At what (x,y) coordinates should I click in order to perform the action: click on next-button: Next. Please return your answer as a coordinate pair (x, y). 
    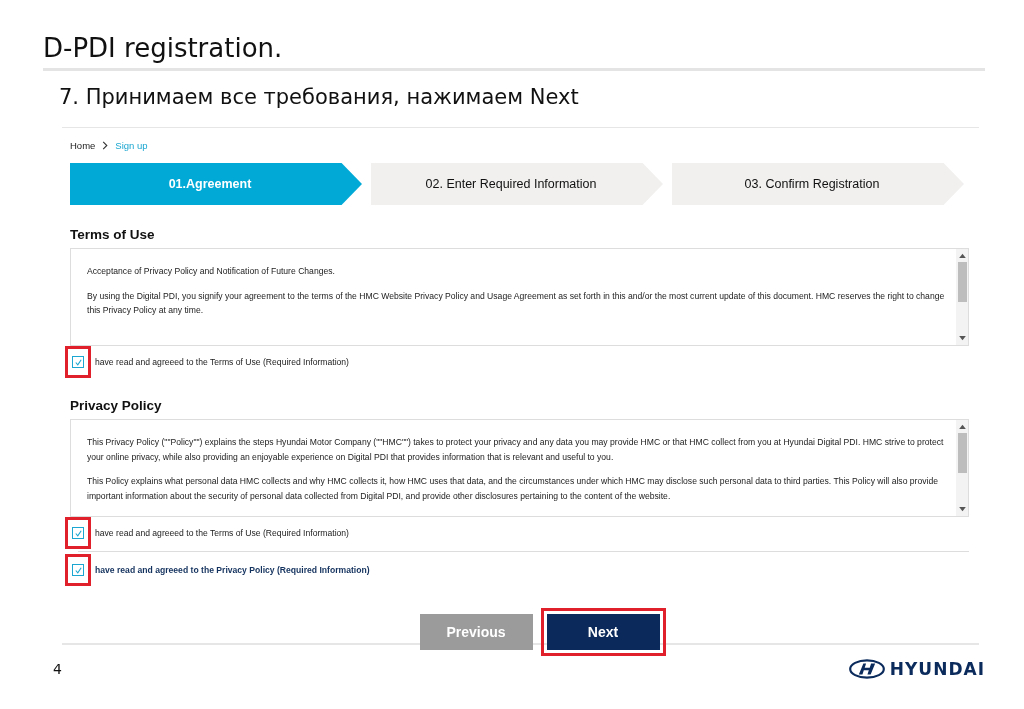
    Looking at the image, I should click on (603, 632).